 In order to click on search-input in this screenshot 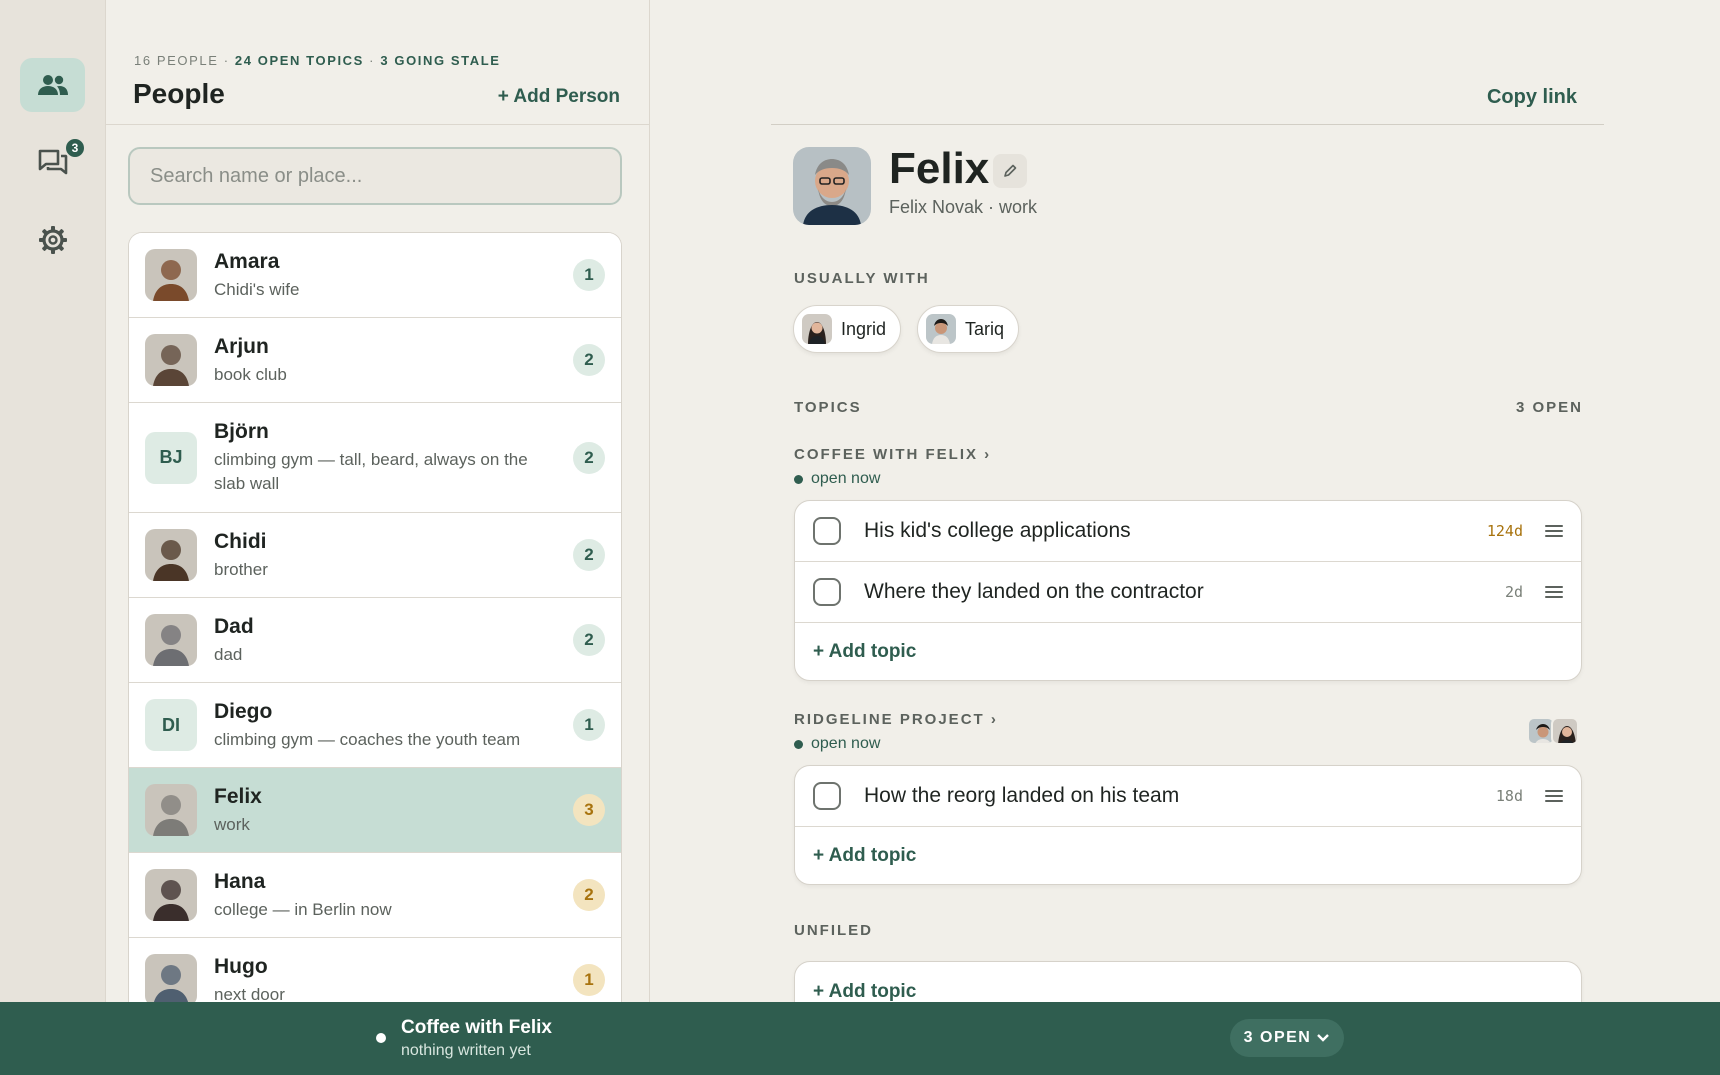, I will do `click(375, 176)`.